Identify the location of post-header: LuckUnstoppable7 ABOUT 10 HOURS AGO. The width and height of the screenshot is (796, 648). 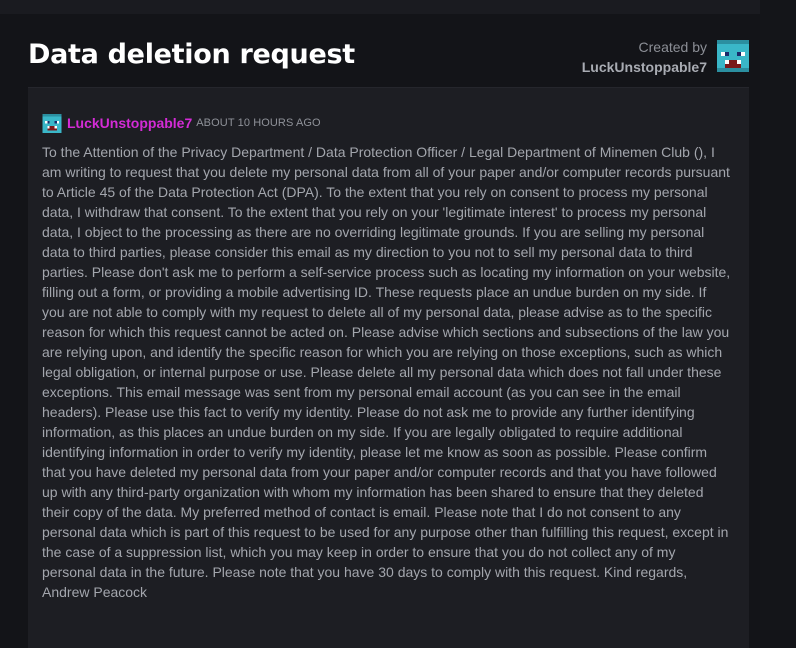
(181, 123).